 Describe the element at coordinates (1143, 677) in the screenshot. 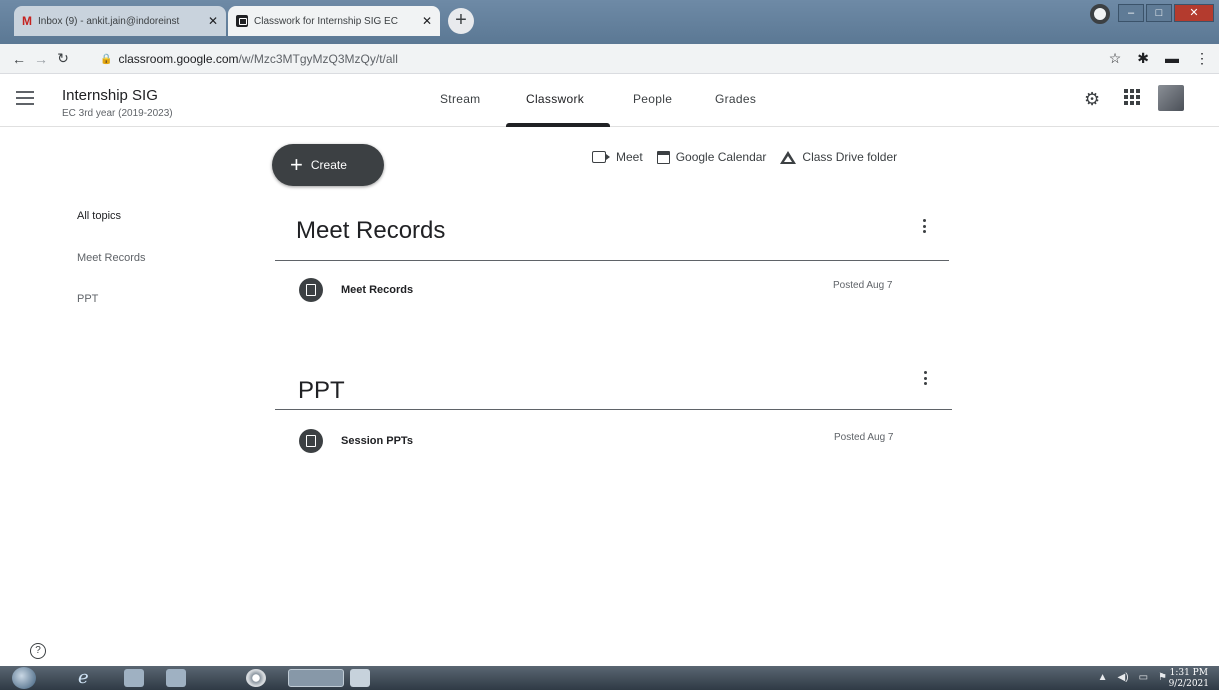

I see `network-icon: ▭` at that location.